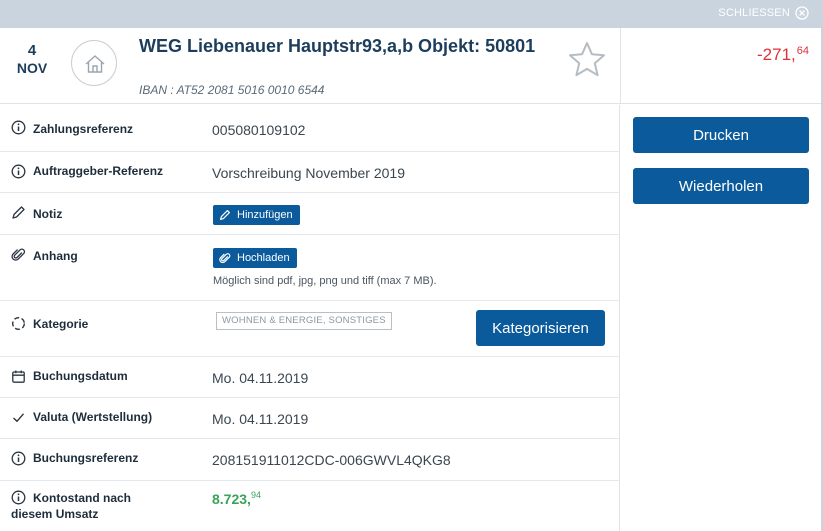 This screenshot has height=531, width=823. I want to click on row-value: Vorschreibung November 2019, so click(309, 173).